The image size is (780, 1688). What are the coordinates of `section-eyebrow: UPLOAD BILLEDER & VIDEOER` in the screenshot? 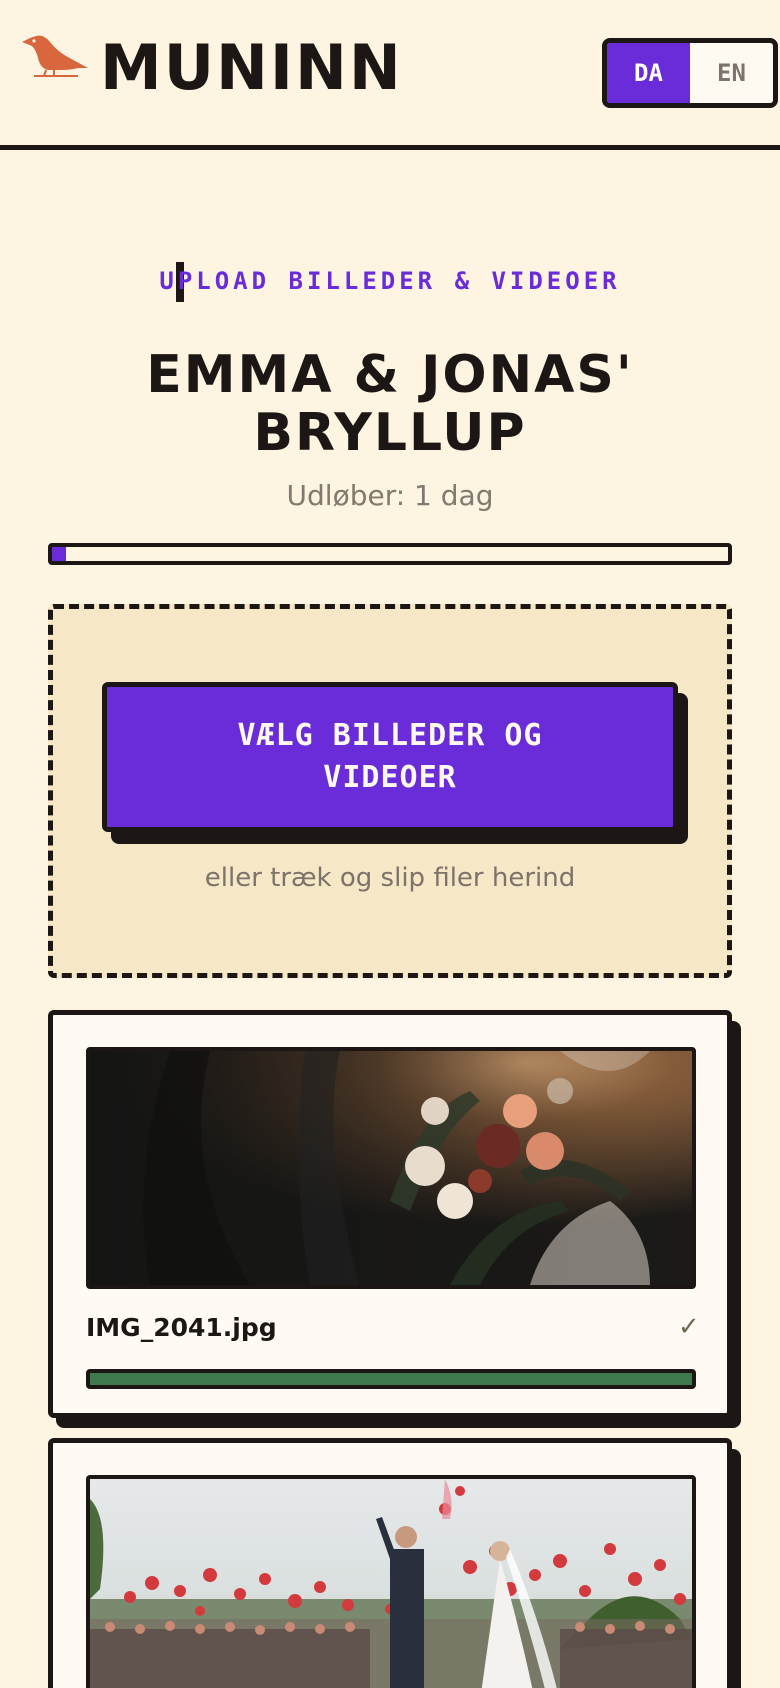 It's located at (390, 281).